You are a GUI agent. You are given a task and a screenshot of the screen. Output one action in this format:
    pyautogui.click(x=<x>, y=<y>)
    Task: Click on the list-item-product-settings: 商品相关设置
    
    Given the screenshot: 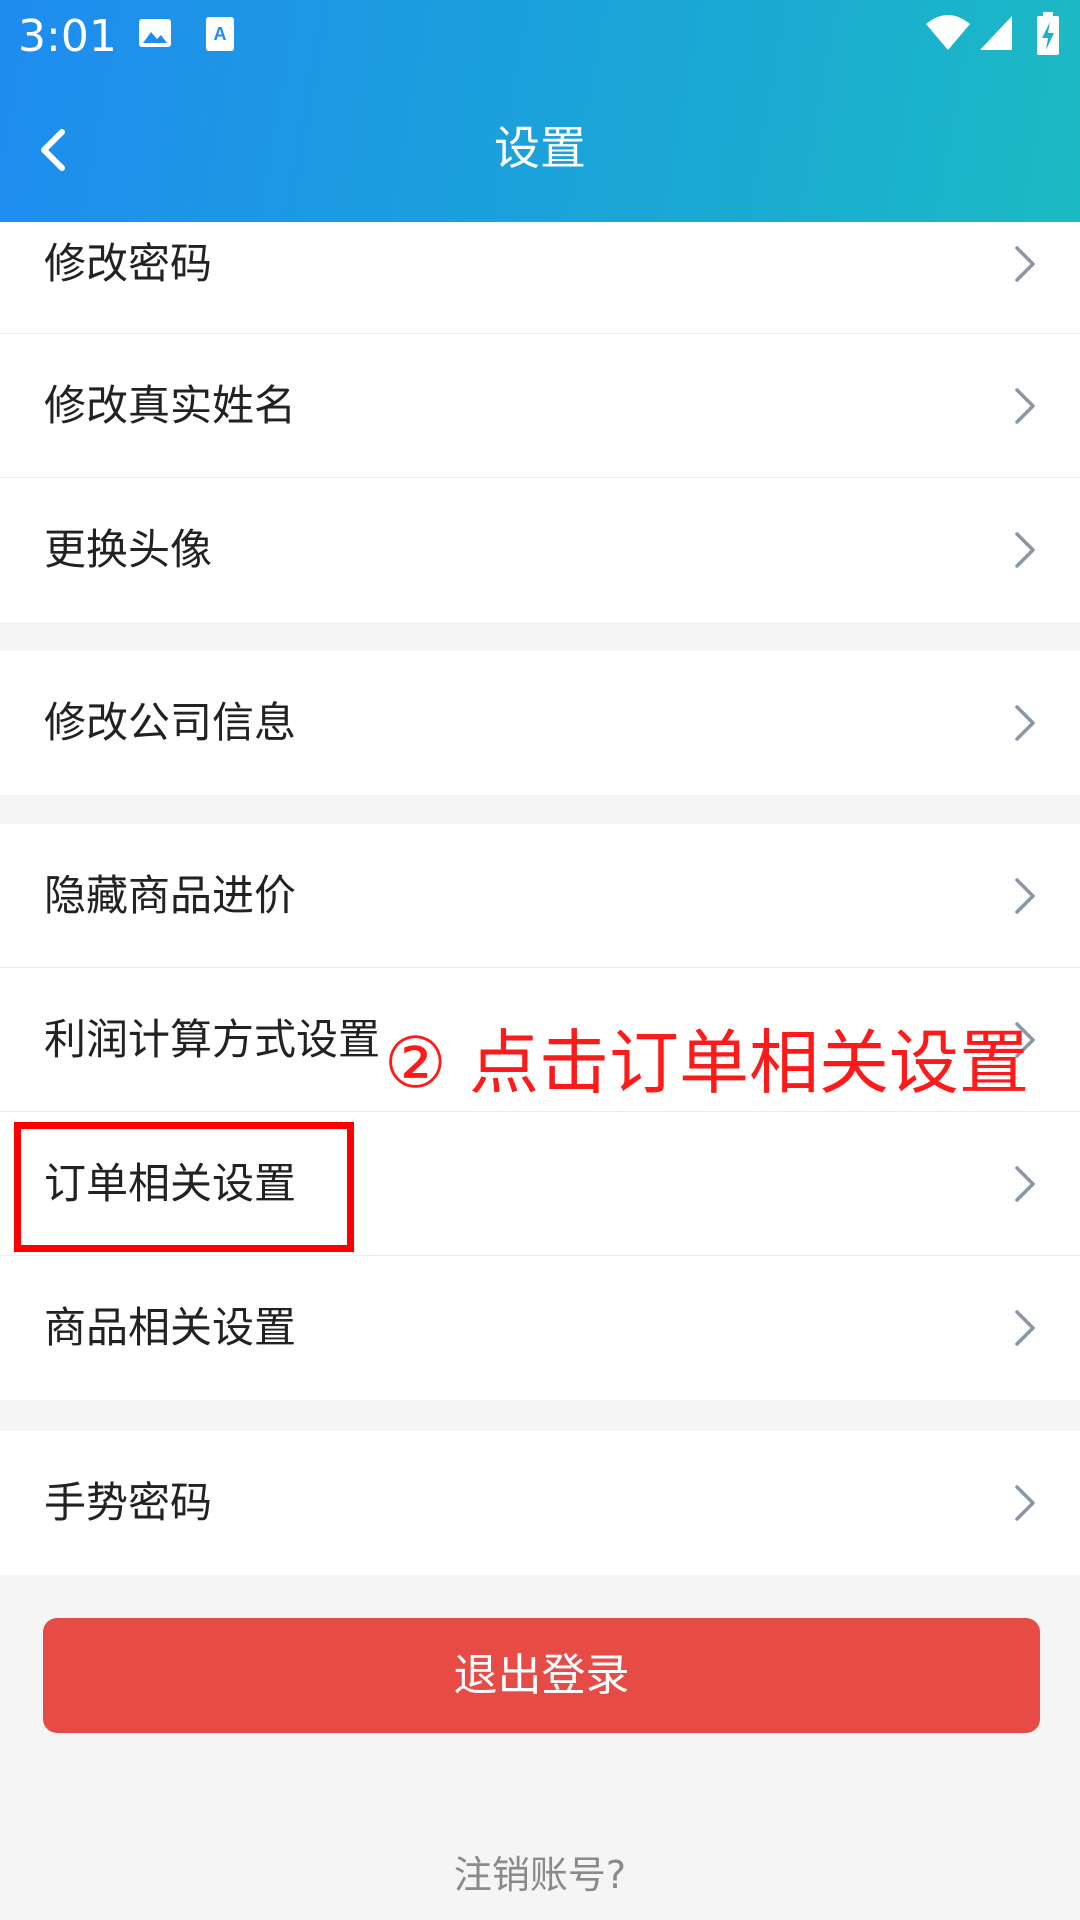 What is the action you would take?
    pyautogui.click(x=540, y=1328)
    